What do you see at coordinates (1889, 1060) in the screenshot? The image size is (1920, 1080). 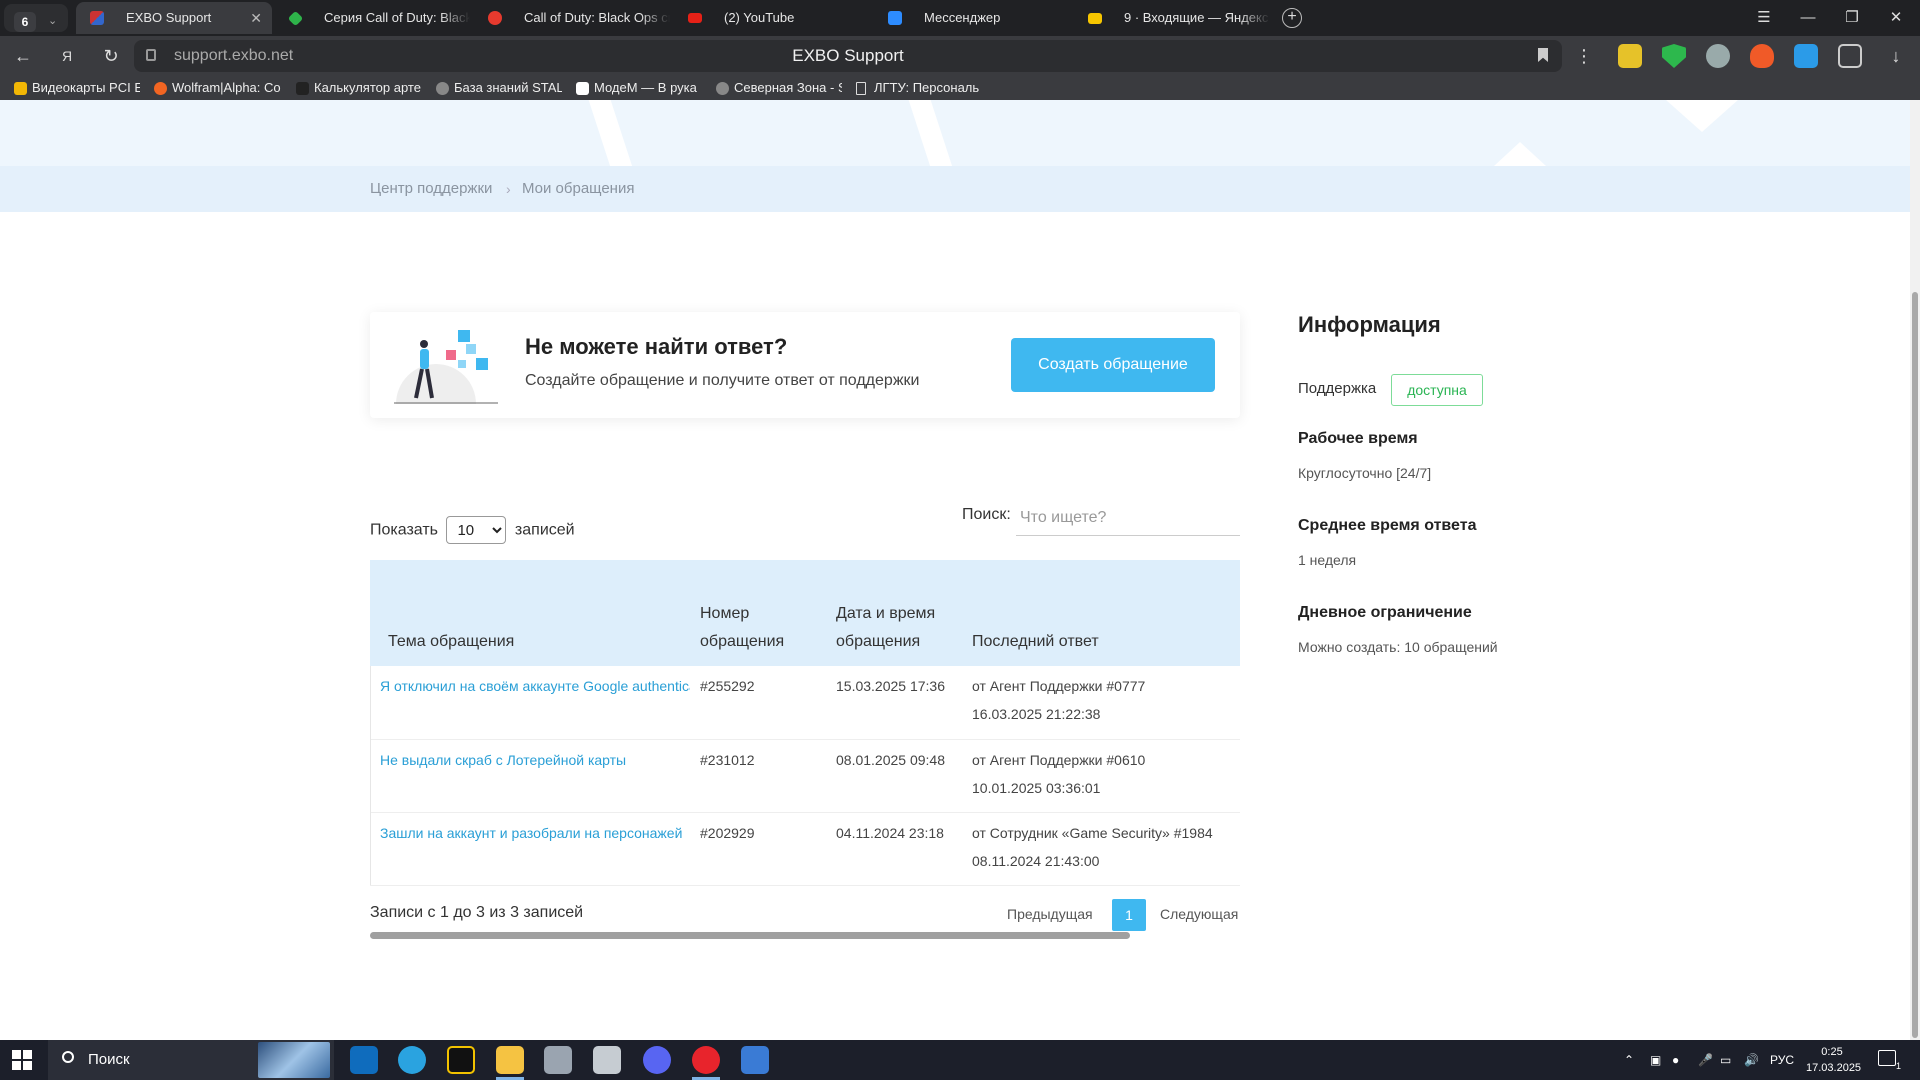 I see `notifications-icon: 1` at bounding box center [1889, 1060].